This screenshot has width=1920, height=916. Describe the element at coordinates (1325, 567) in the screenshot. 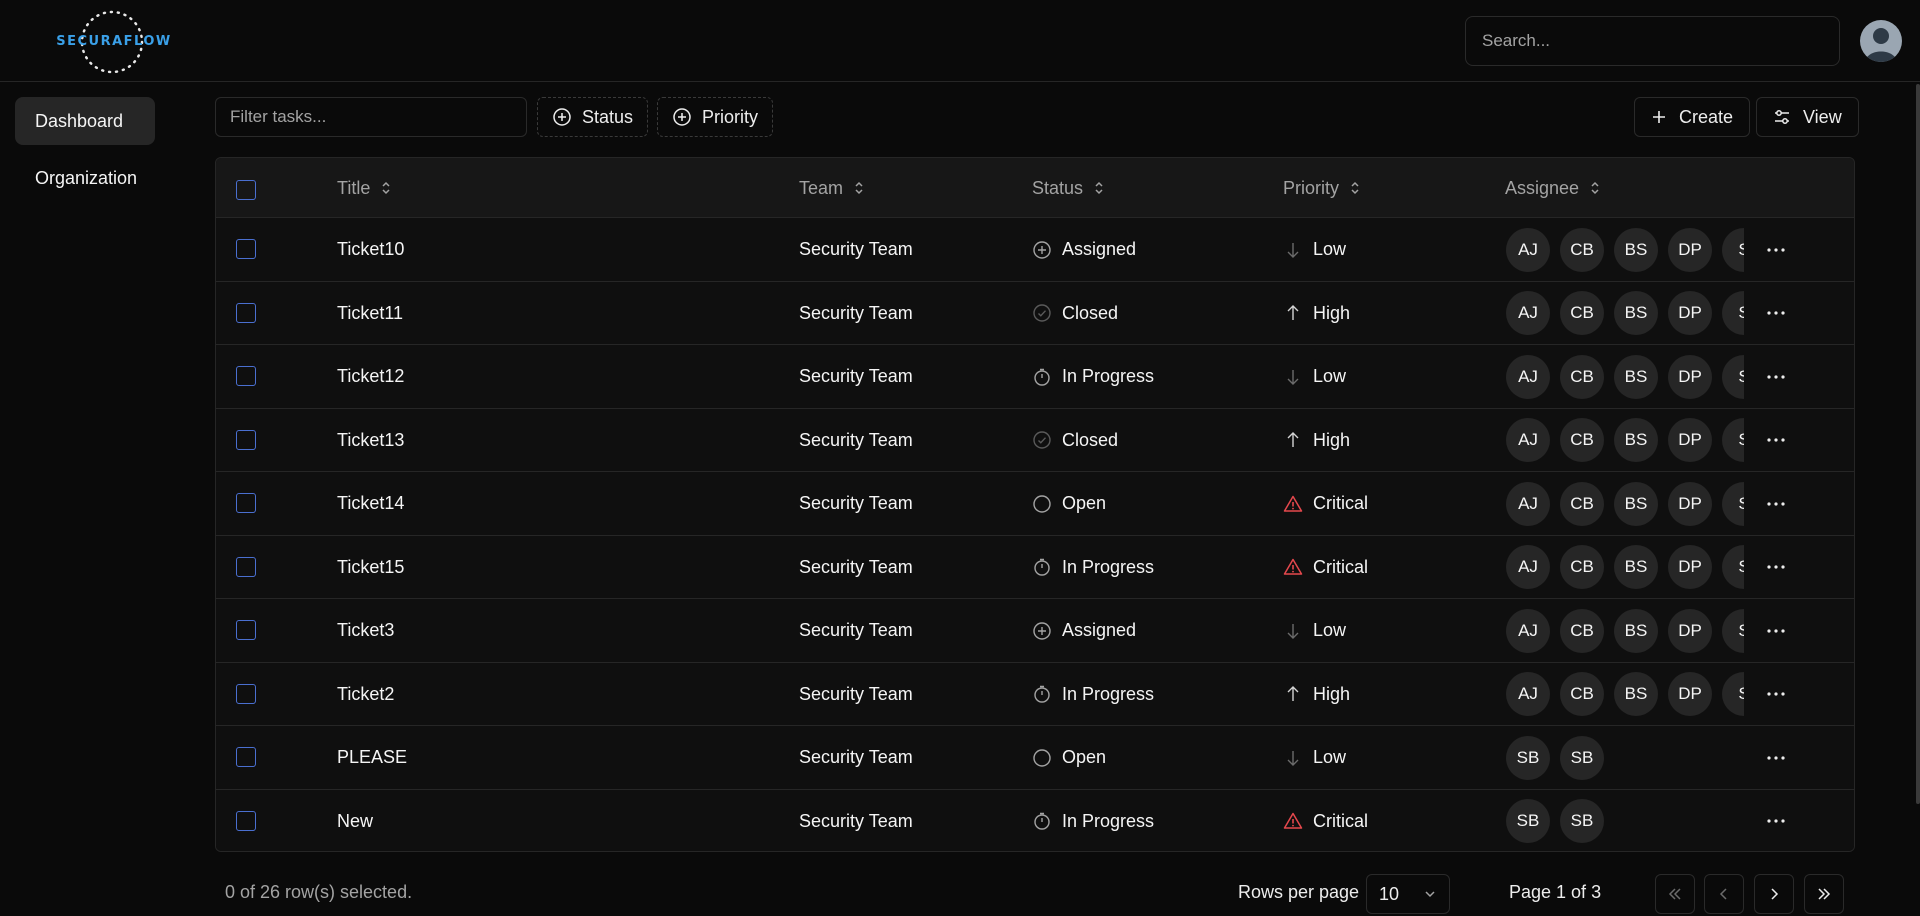

I see `row-priority: Critical` at that location.